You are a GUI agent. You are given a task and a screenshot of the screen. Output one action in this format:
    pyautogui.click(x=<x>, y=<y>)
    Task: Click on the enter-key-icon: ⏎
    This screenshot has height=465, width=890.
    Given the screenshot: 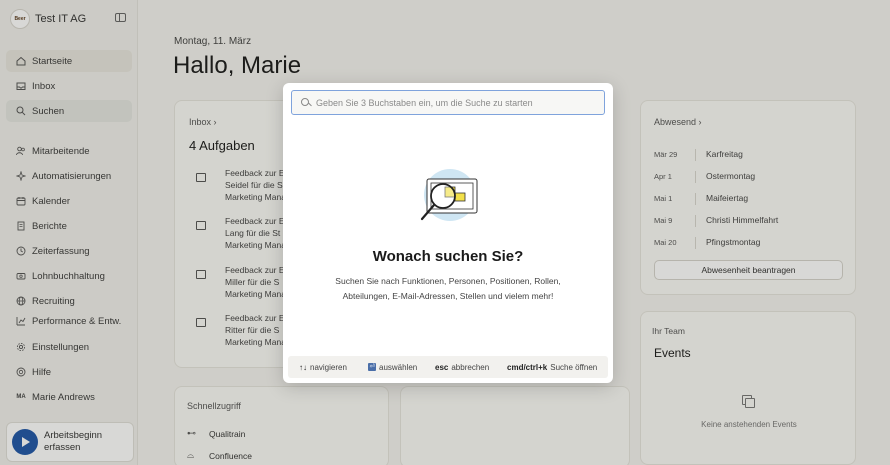 What is the action you would take?
    pyautogui.click(x=372, y=367)
    